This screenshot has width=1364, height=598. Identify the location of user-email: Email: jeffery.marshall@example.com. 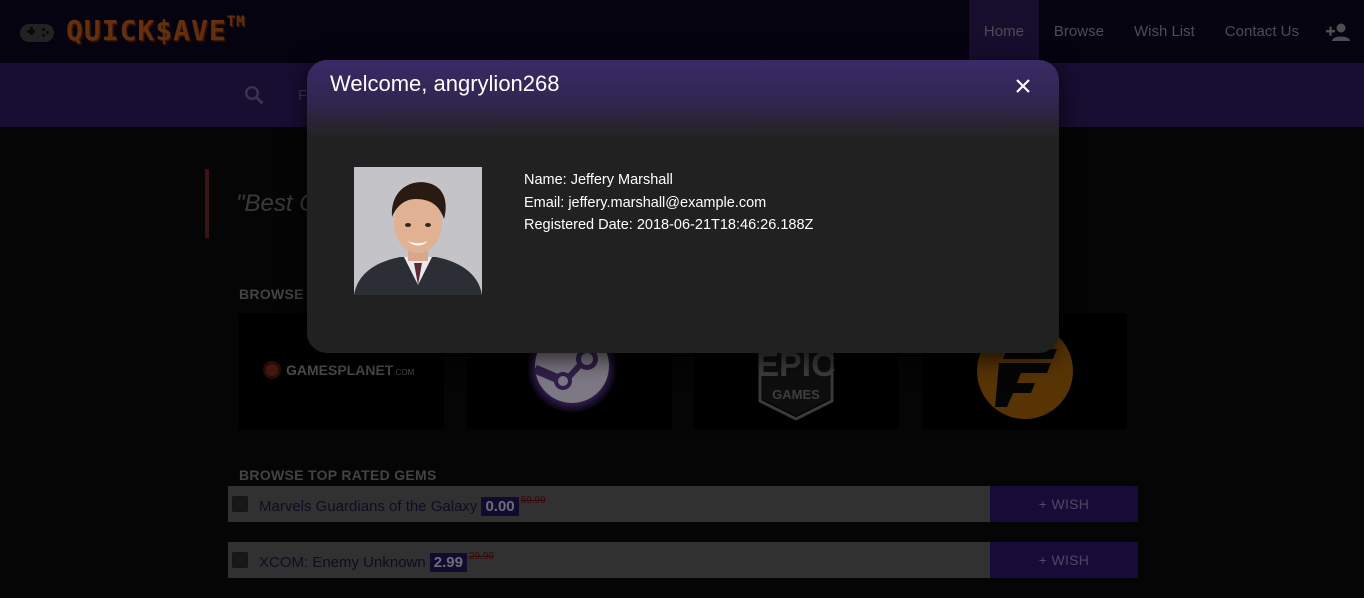
(645, 202).